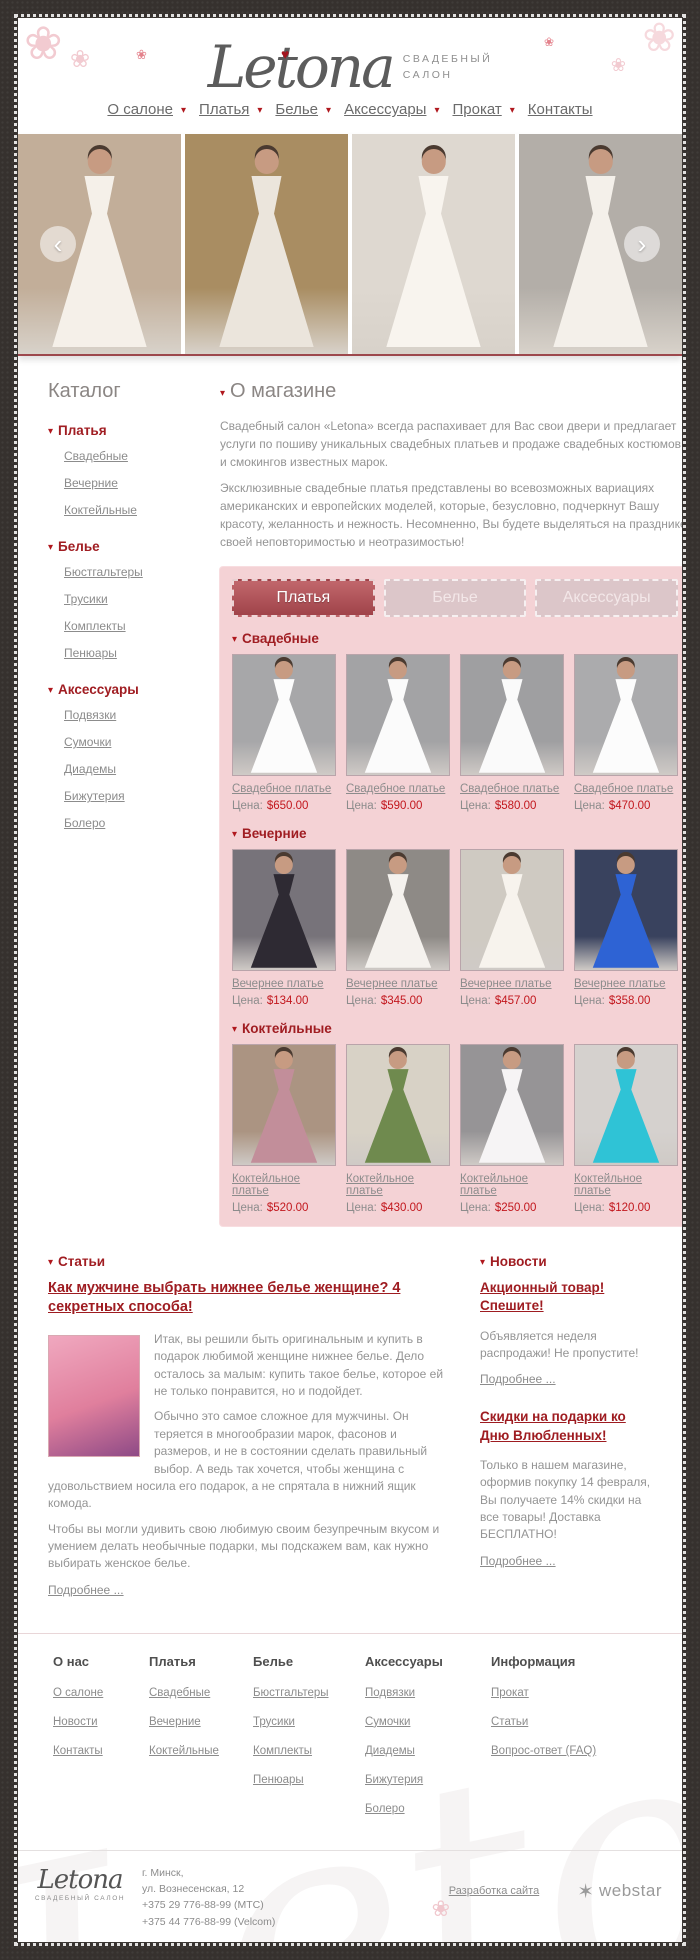 This screenshot has height=1960, width=700. Describe the element at coordinates (224, 109) in the screenshot. I see `nav-link-1: Платья` at that location.